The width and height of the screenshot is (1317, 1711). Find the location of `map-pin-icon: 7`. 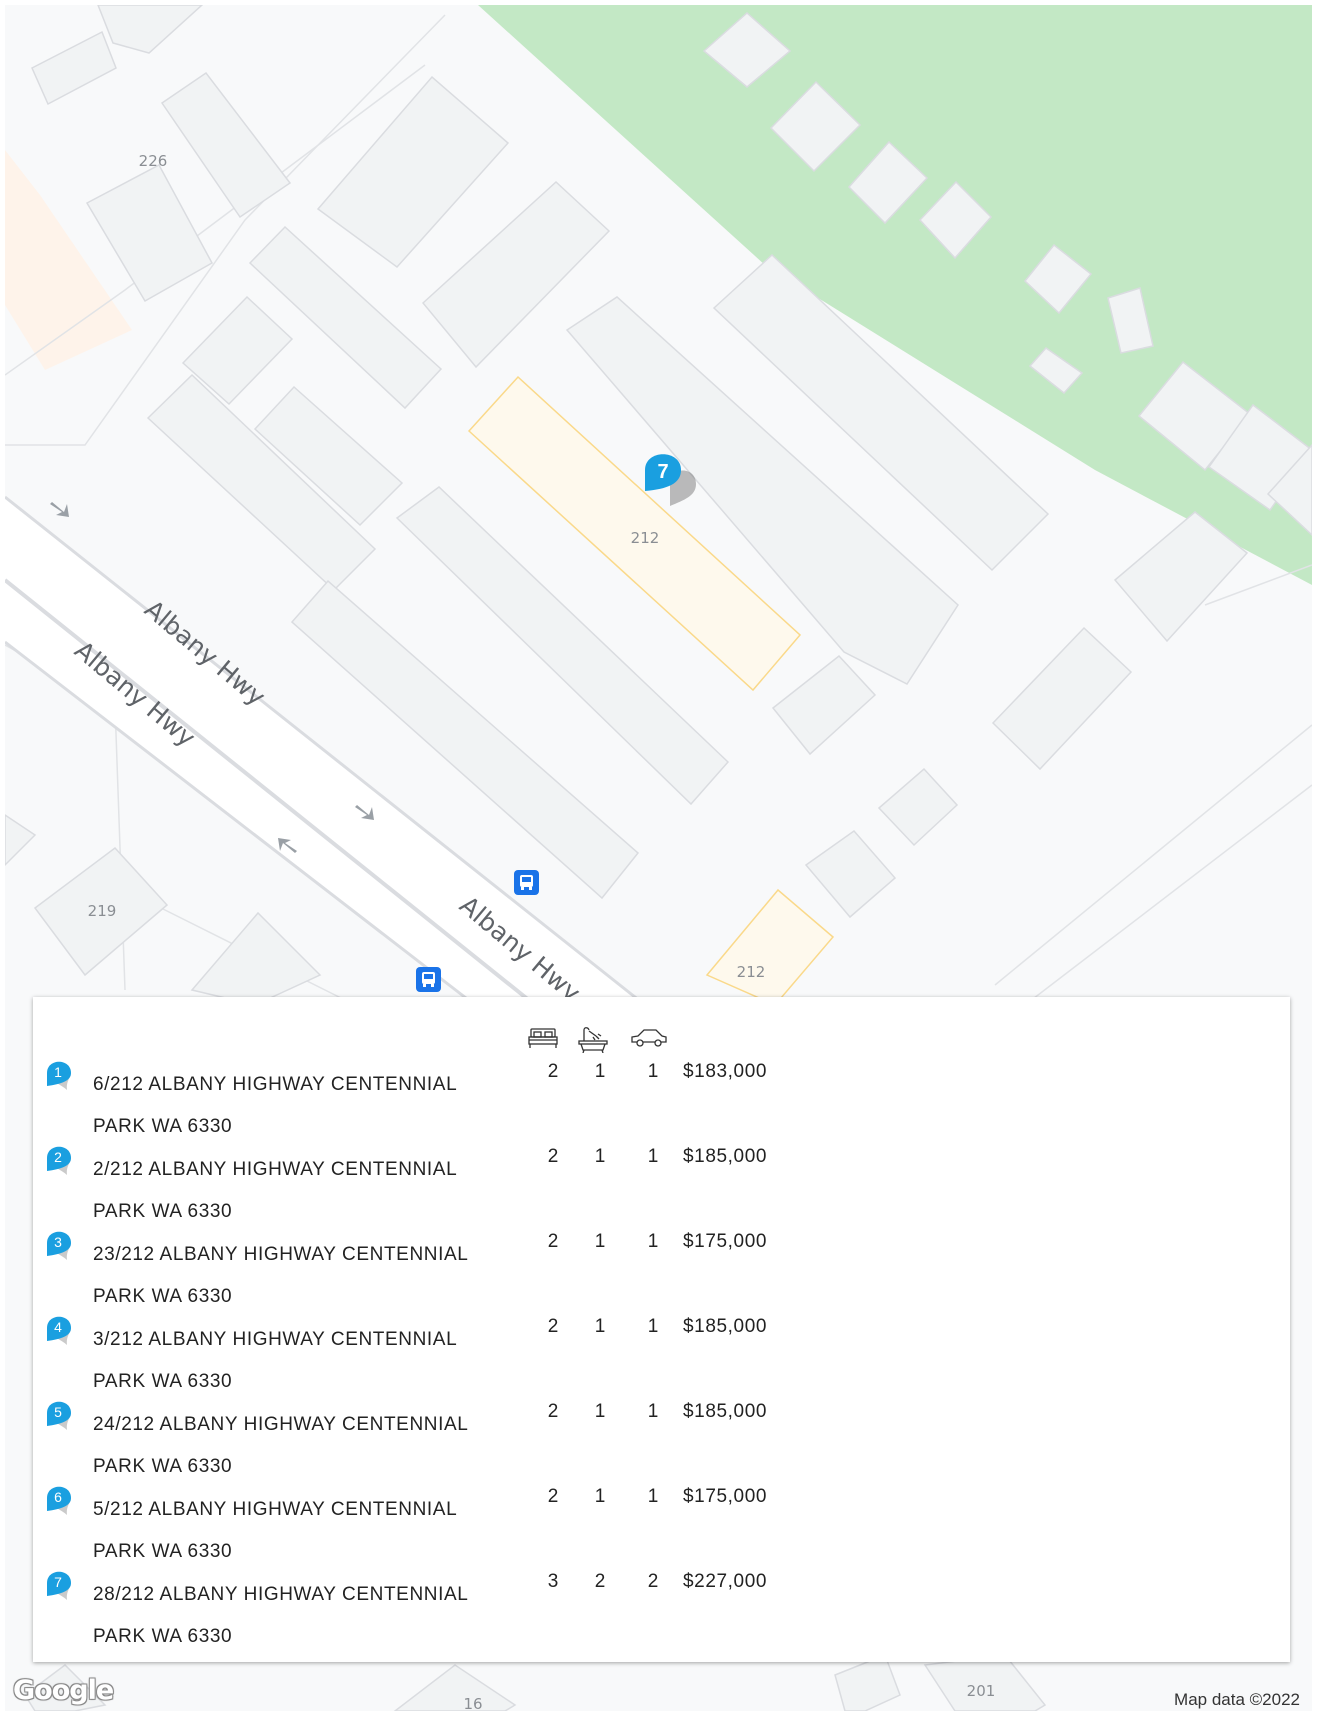

map-pin-icon: 7 is located at coordinates (60, 1586).